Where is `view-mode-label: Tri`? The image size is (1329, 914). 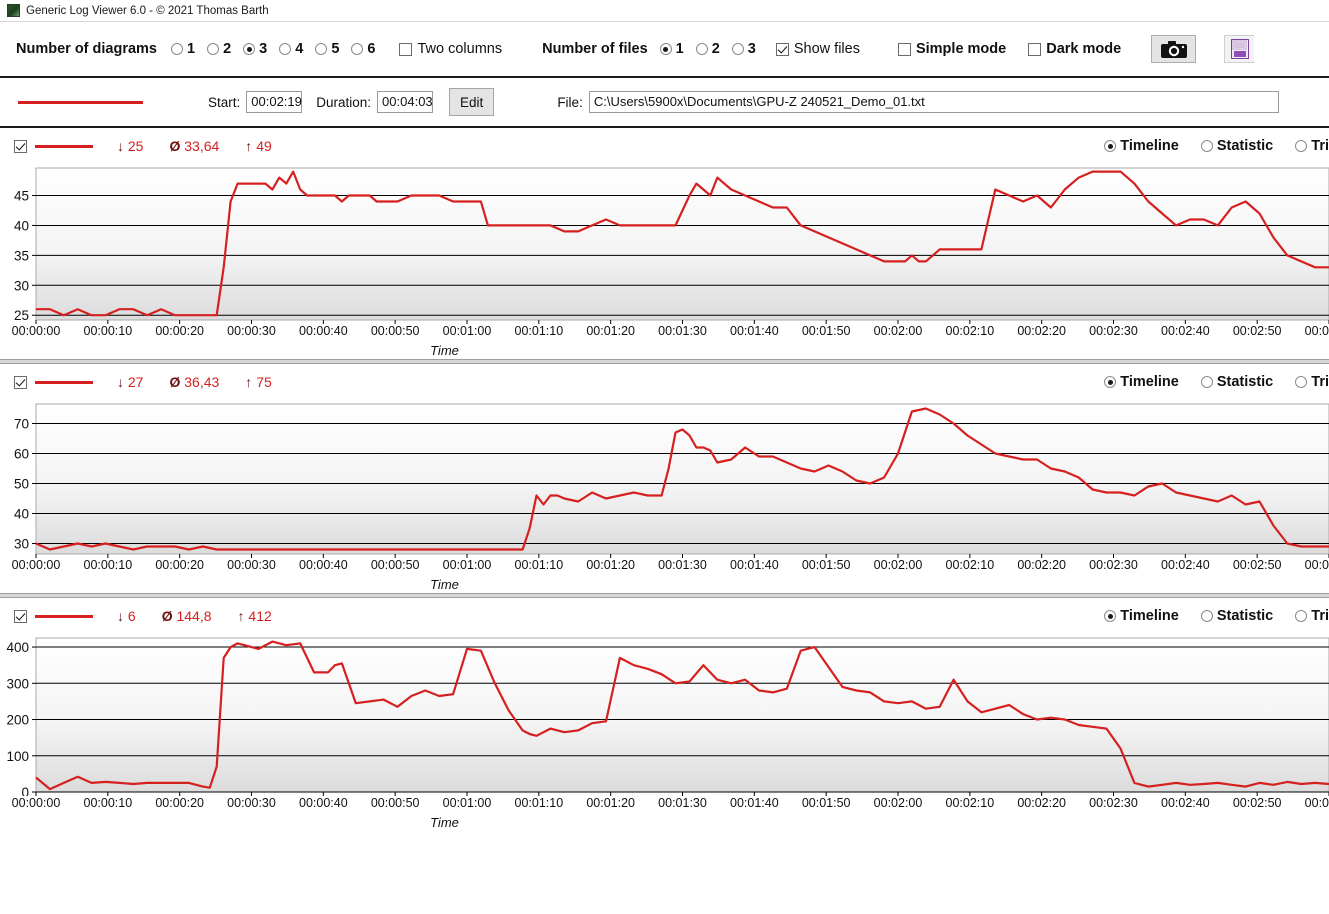
view-mode-label: Tri is located at coordinates (1320, 382).